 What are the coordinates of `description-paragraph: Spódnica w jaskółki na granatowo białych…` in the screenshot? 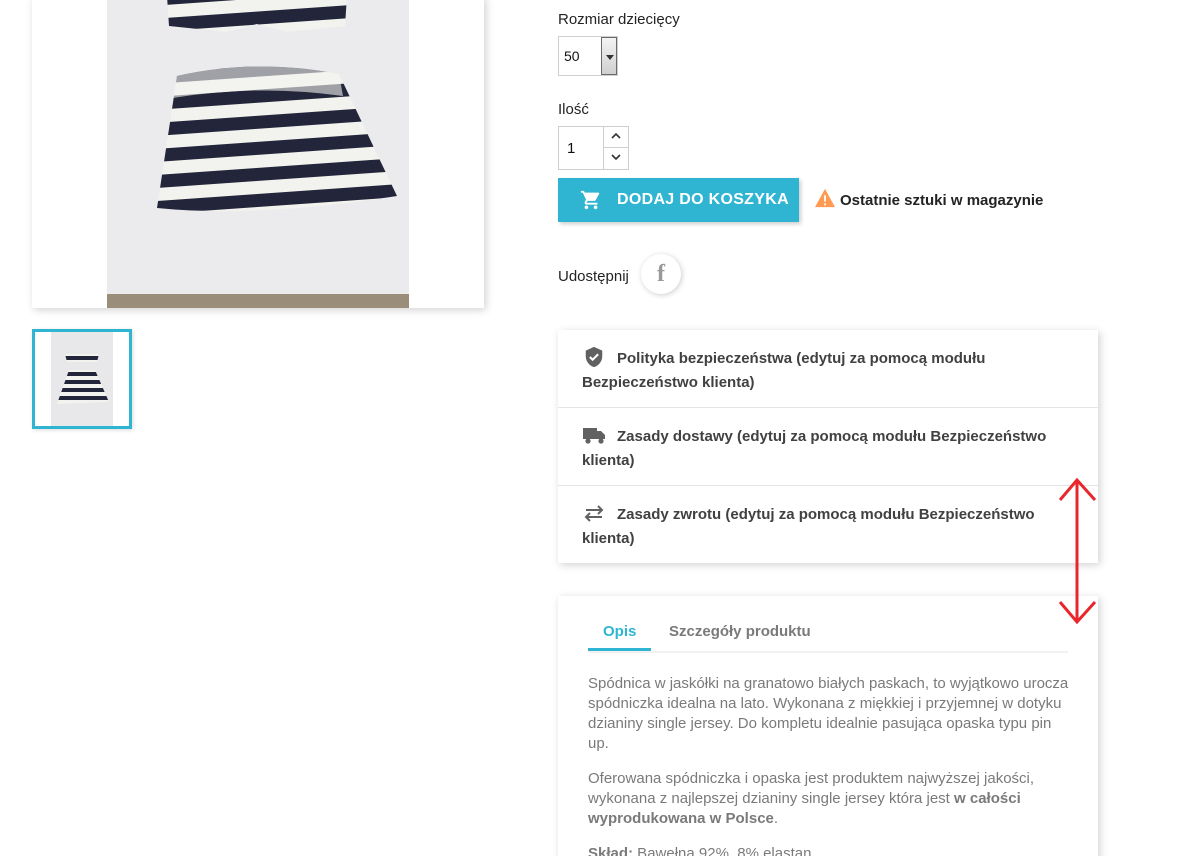 It's located at (828, 713).